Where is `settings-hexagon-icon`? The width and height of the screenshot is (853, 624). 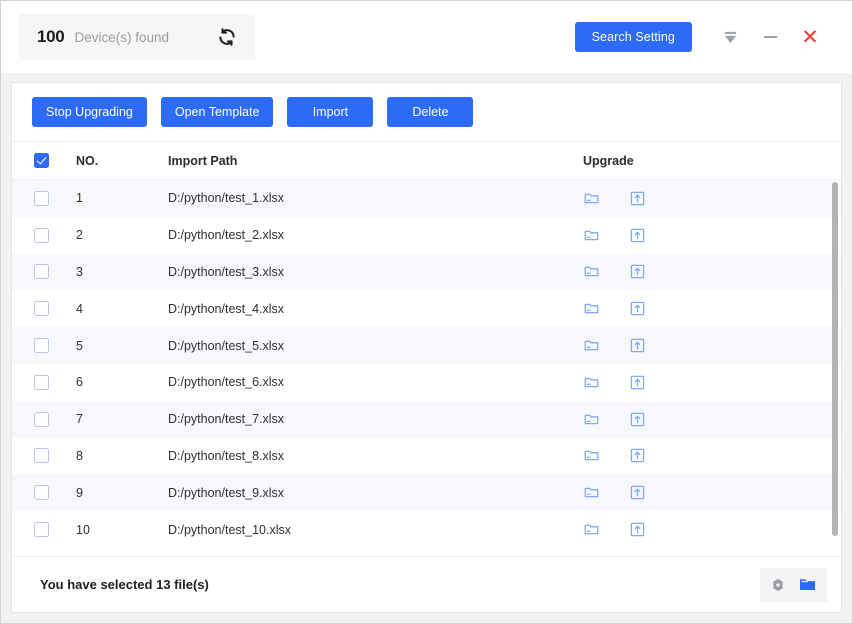 settings-hexagon-icon is located at coordinates (778, 585).